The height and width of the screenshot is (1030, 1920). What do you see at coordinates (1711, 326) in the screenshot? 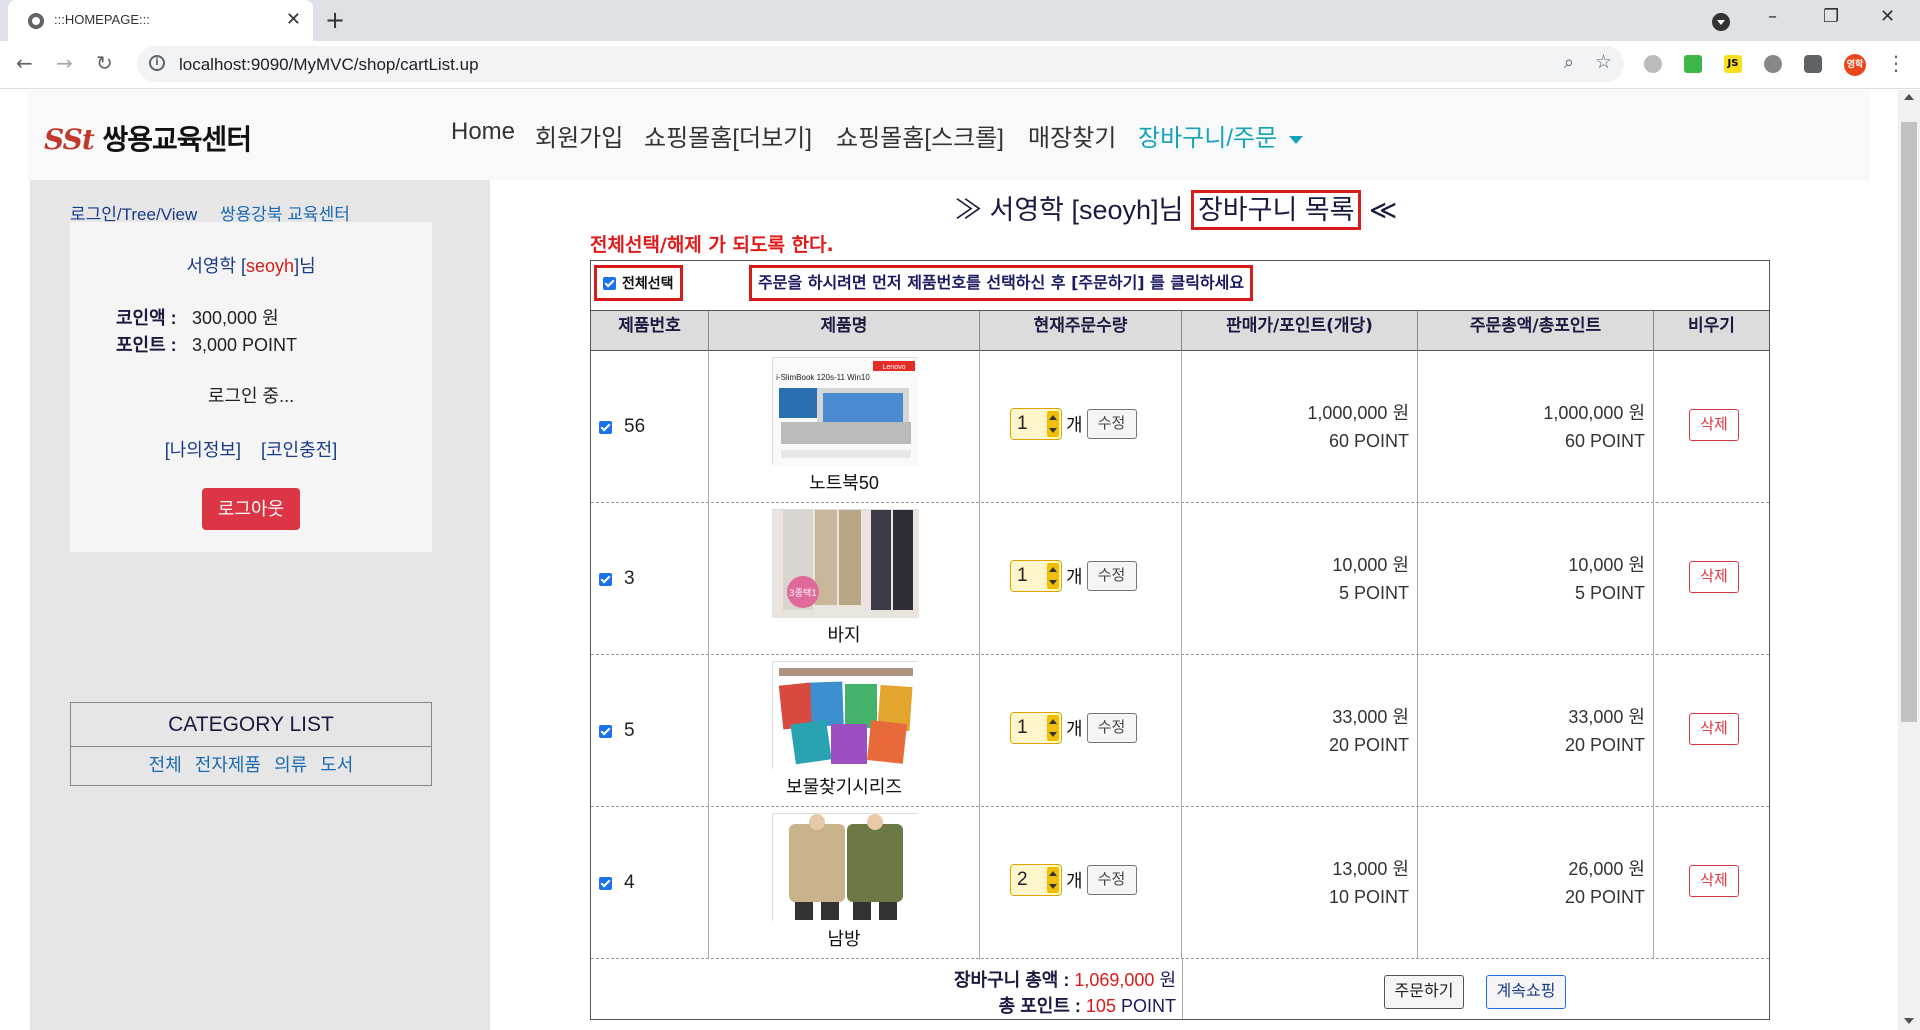
I see `col-remove: 비우기` at bounding box center [1711, 326].